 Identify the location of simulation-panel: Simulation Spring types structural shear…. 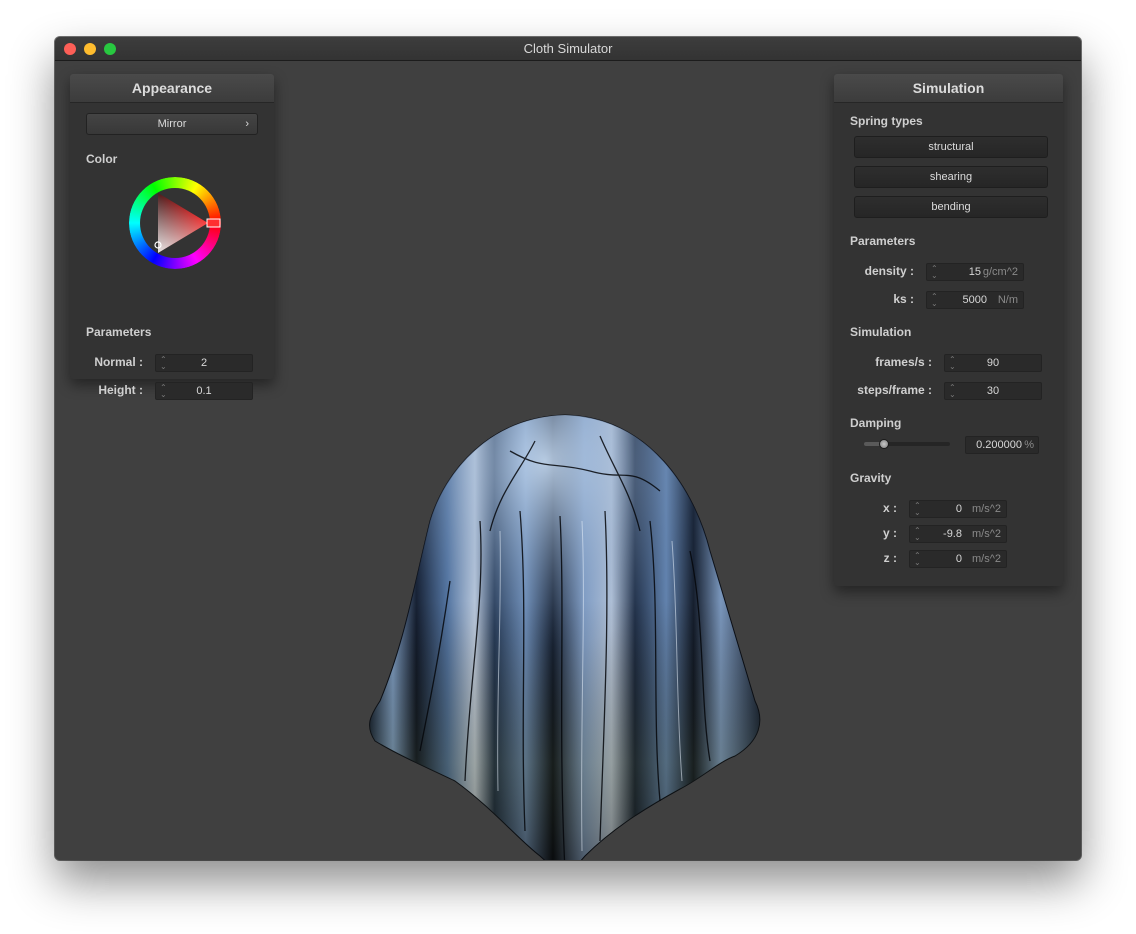
(948, 330).